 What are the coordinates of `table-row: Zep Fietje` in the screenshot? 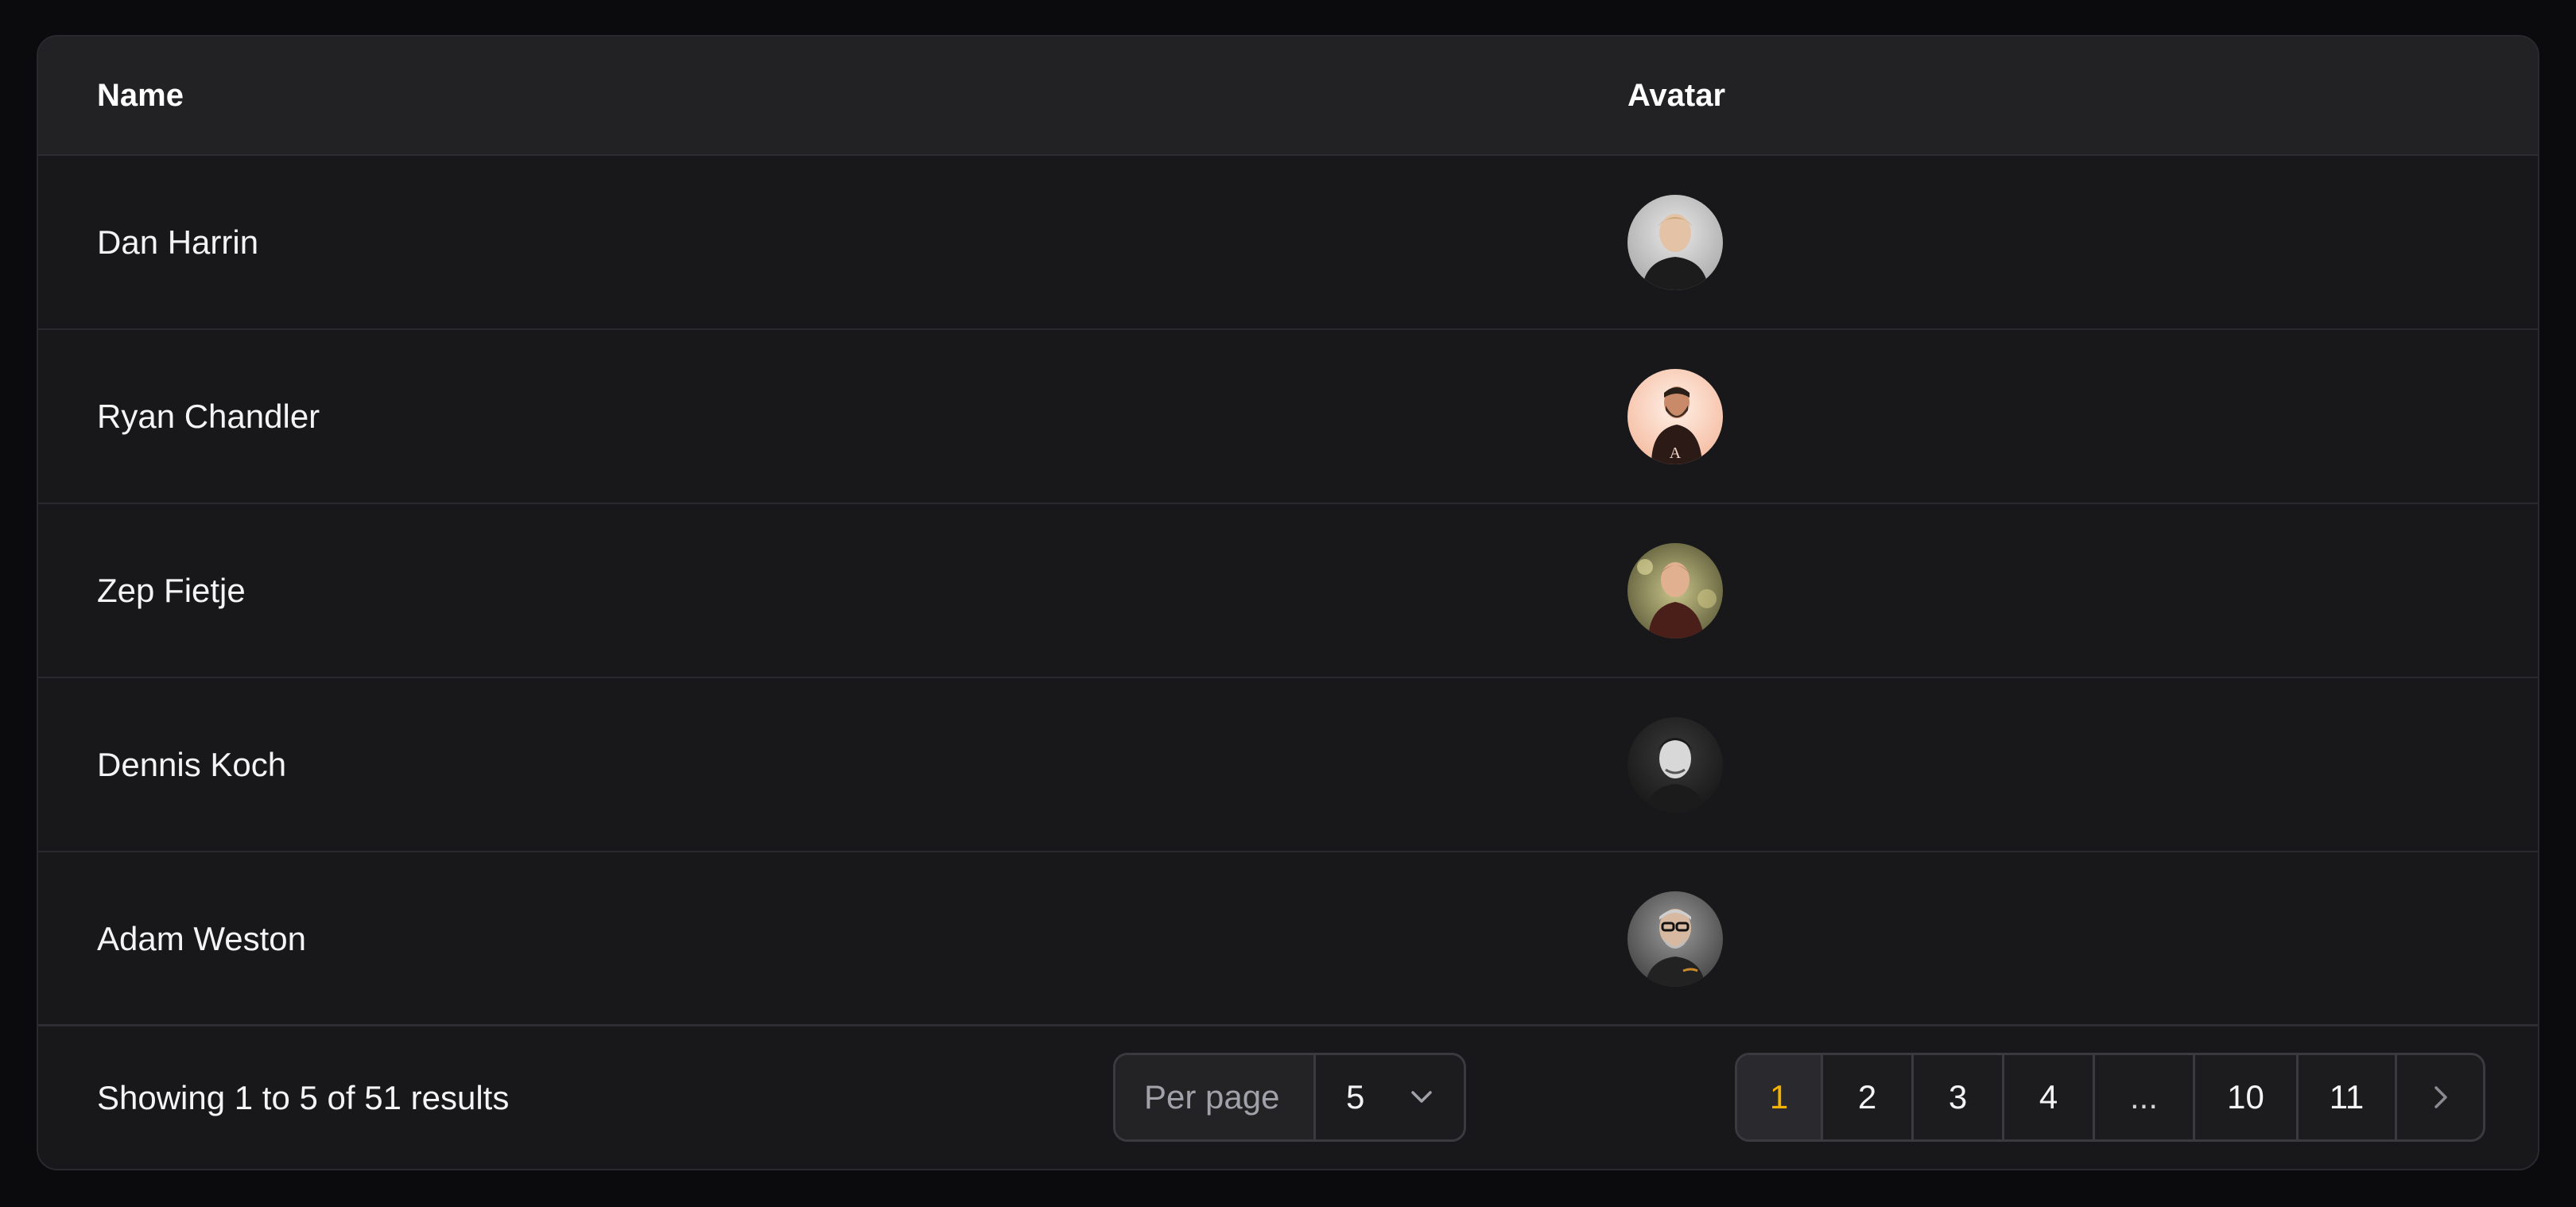 It's located at (1288, 591).